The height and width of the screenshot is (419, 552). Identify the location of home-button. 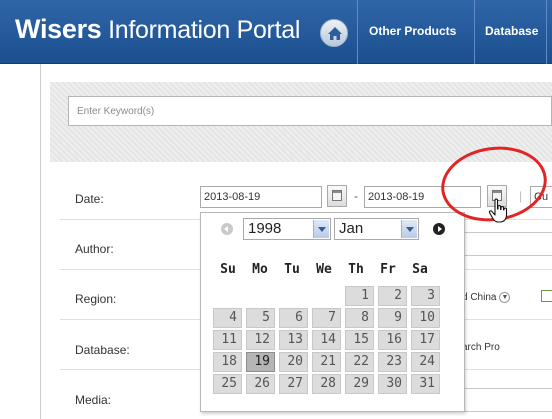
(334, 33).